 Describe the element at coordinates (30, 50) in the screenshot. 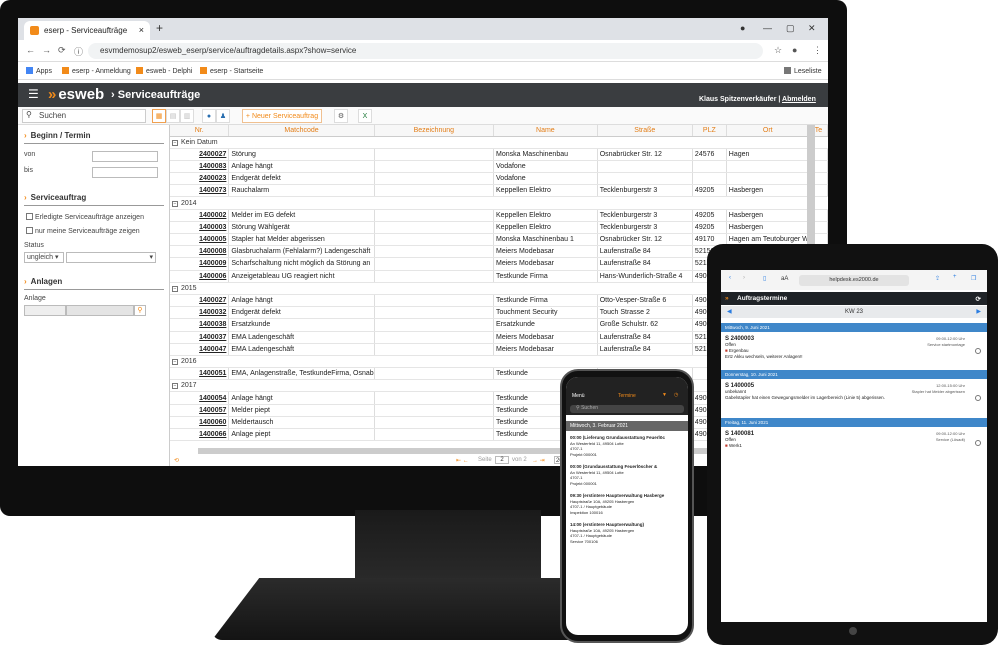

I see `back-icon: ←` at that location.